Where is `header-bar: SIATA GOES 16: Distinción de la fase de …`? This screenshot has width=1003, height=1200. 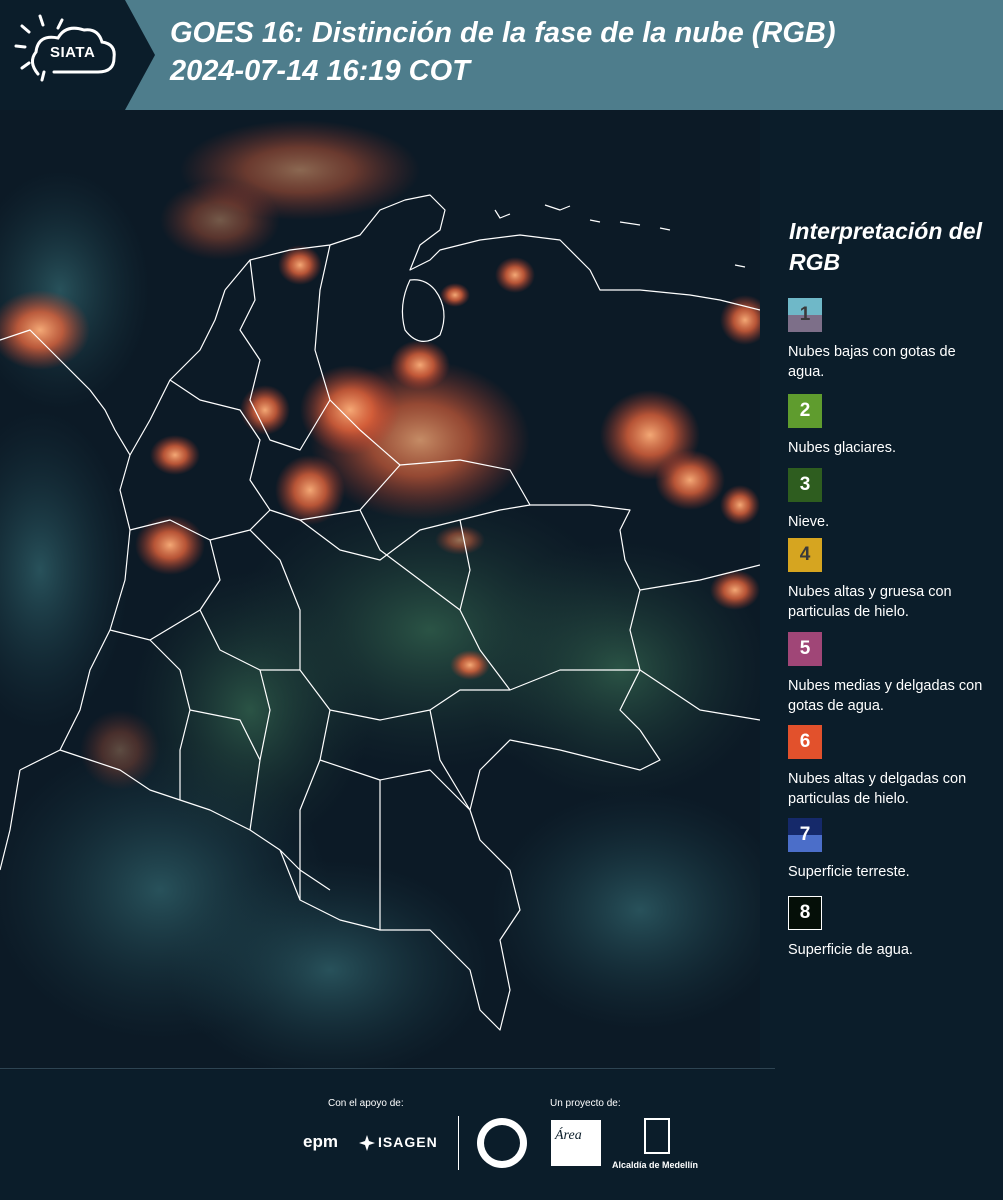
header-bar: SIATA GOES 16: Distinción de la fase de … is located at coordinates (501, 55).